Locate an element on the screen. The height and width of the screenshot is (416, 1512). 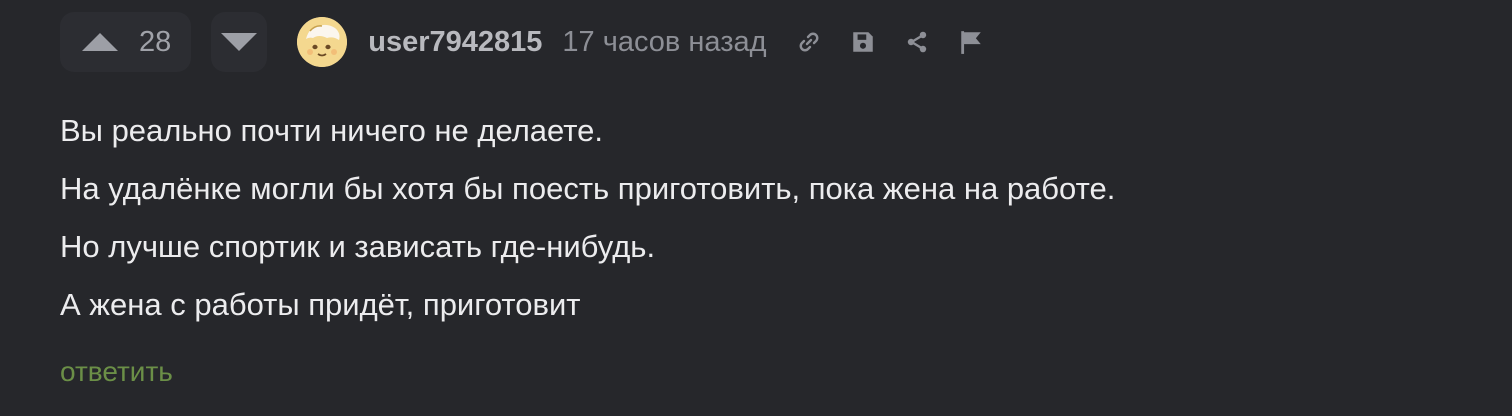
comment-text-line: Вы реально почти ничего не делаете. is located at coordinates (331, 130).